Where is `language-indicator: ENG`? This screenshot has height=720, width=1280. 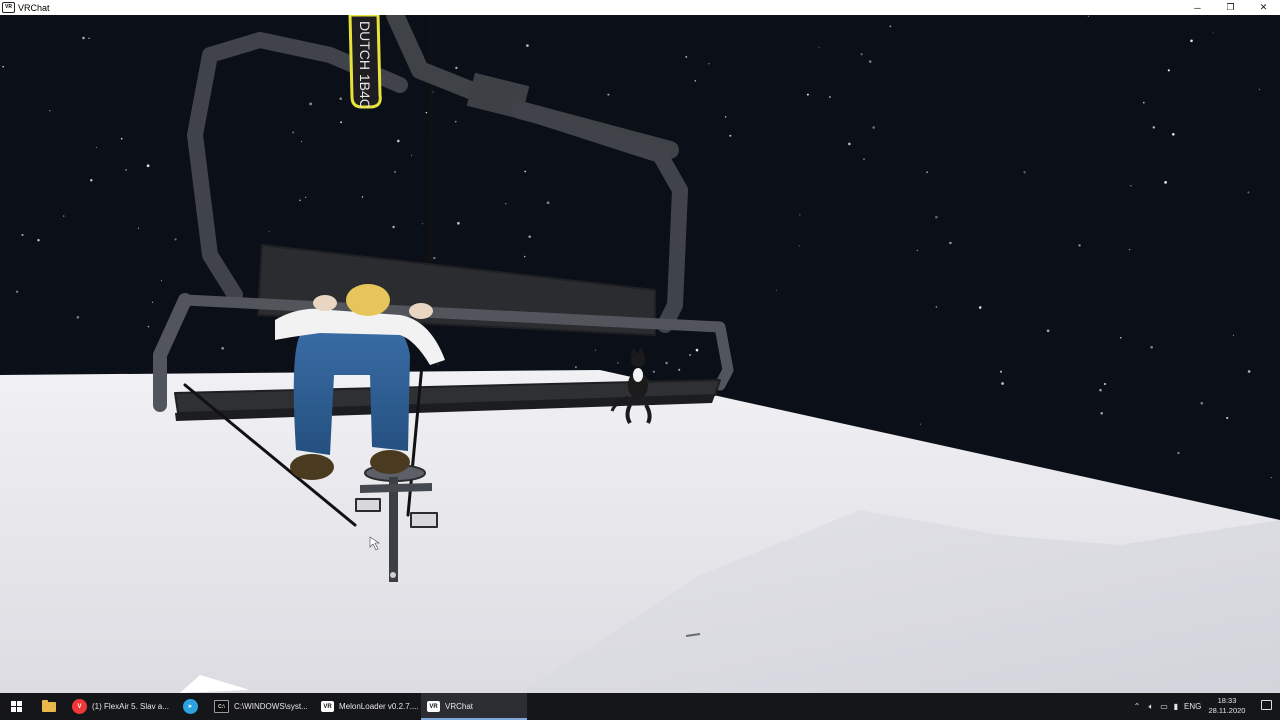 language-indicator: ENG is located at coordinates (1192, 706).